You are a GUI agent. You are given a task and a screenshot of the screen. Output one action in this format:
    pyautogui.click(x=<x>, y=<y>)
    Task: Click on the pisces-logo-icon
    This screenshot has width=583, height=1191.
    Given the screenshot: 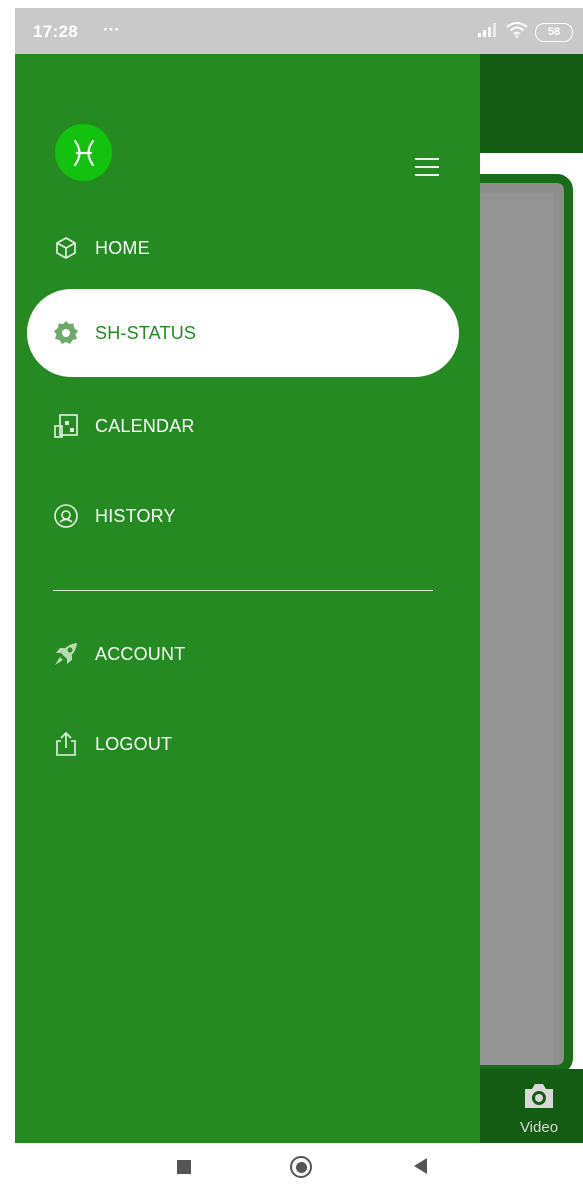 What is the action you would take?
    pyautogui.click(x=83, y=152)
    